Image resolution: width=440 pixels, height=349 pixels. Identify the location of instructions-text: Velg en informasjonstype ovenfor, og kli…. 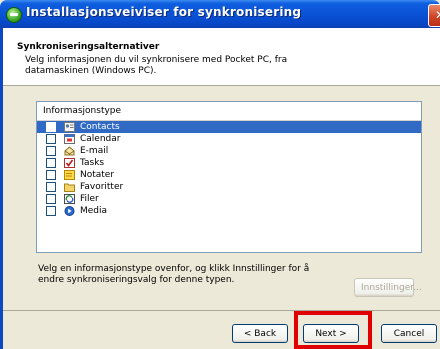
(174, 274).